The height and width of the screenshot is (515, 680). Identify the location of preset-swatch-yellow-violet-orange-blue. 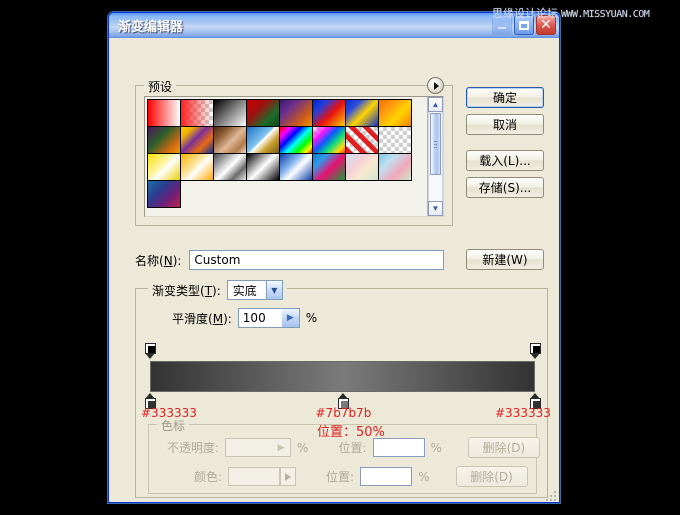
(197, 140).